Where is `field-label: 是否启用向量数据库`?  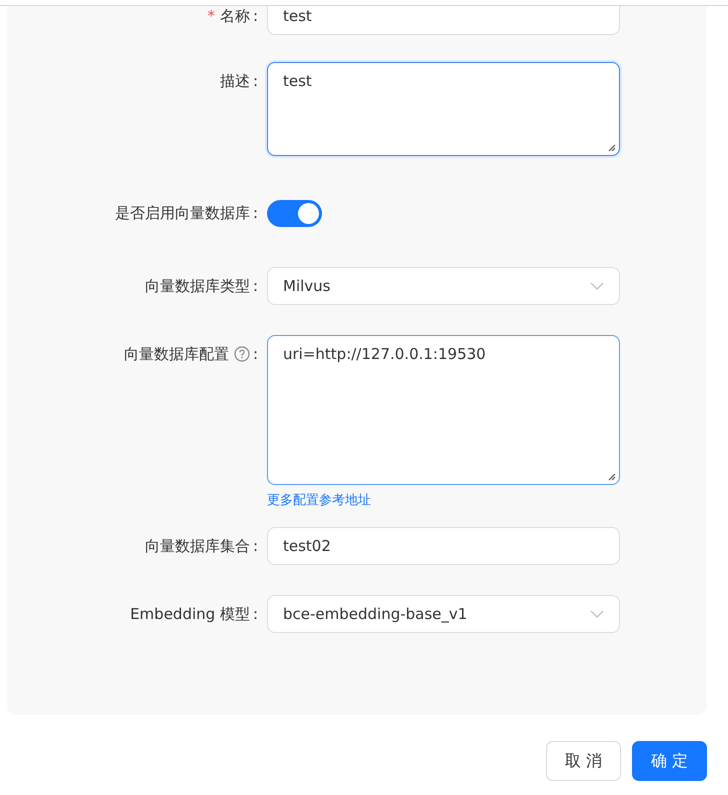
field-label: 是否启用向量数据库 is located at coordinates (182, 213).